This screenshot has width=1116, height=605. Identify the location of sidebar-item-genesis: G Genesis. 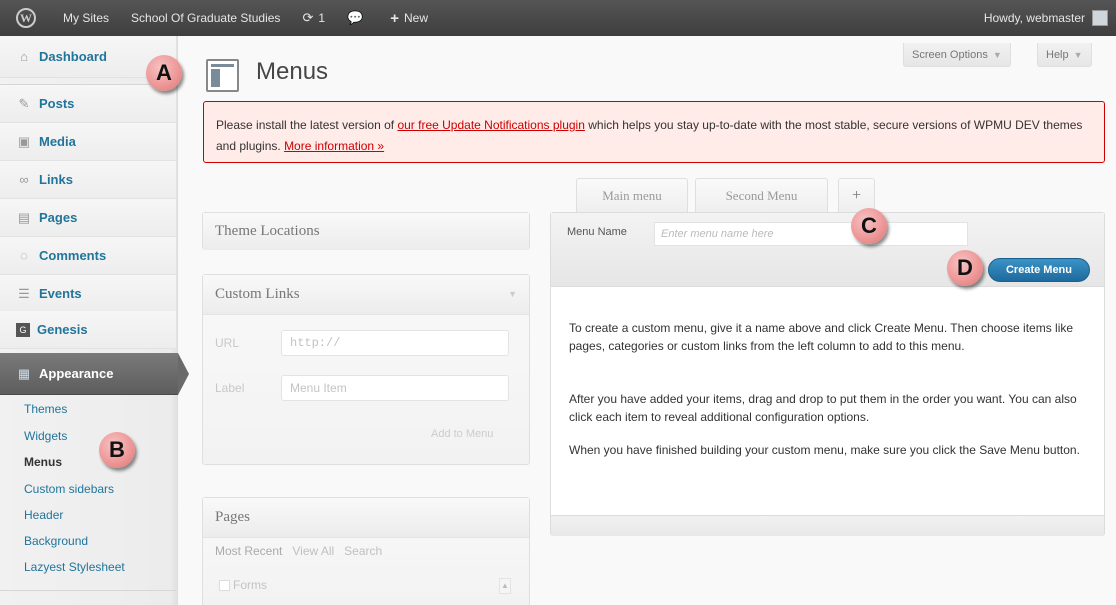
(88, 330).